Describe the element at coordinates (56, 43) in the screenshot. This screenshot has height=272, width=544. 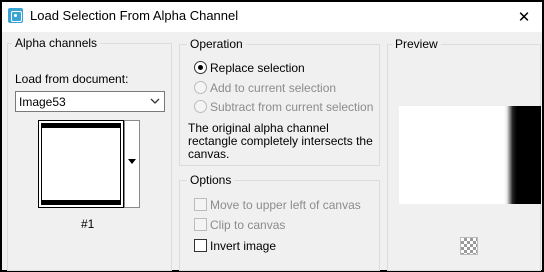
I see `alpha-channels-legend: Alpha channels` at that location.